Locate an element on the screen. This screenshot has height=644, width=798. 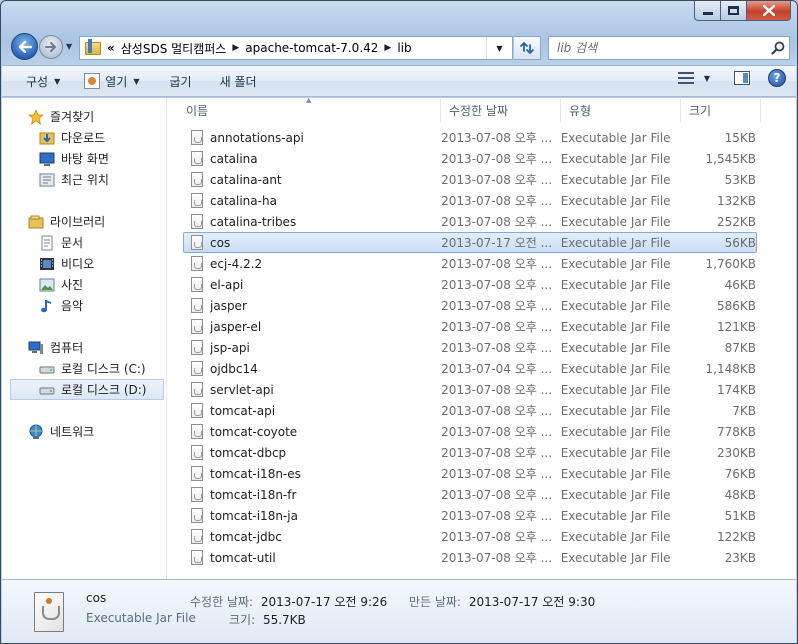
column-header-type: 유형 is located at coordinates (621, 110).